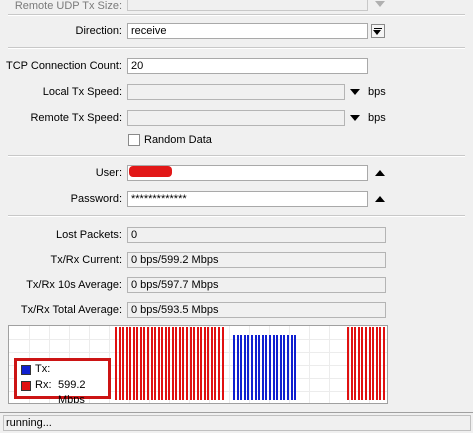 This screenshot has height=433, width=473. I want to click on remote-udp-tx-size-dropdown-icon, so click(380, 4).